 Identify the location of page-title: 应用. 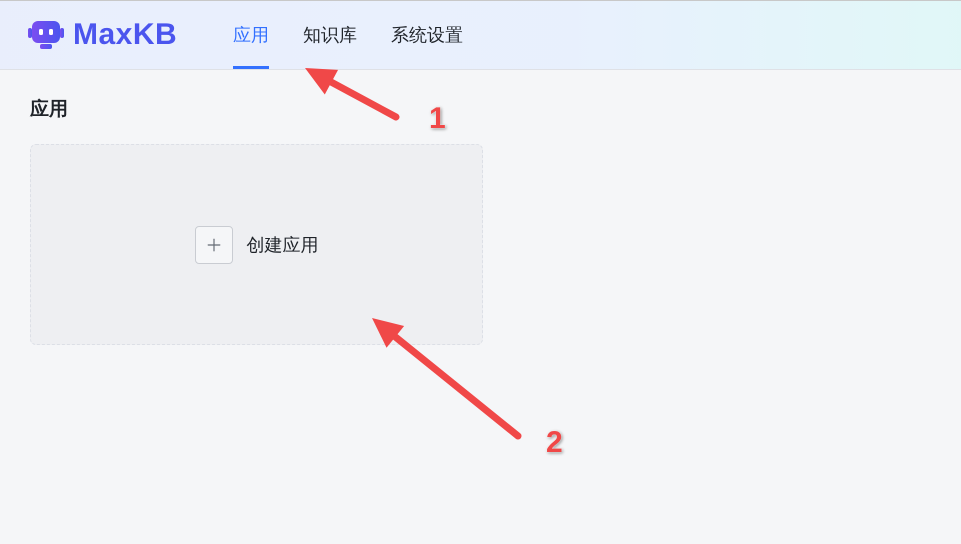
(49, 109).